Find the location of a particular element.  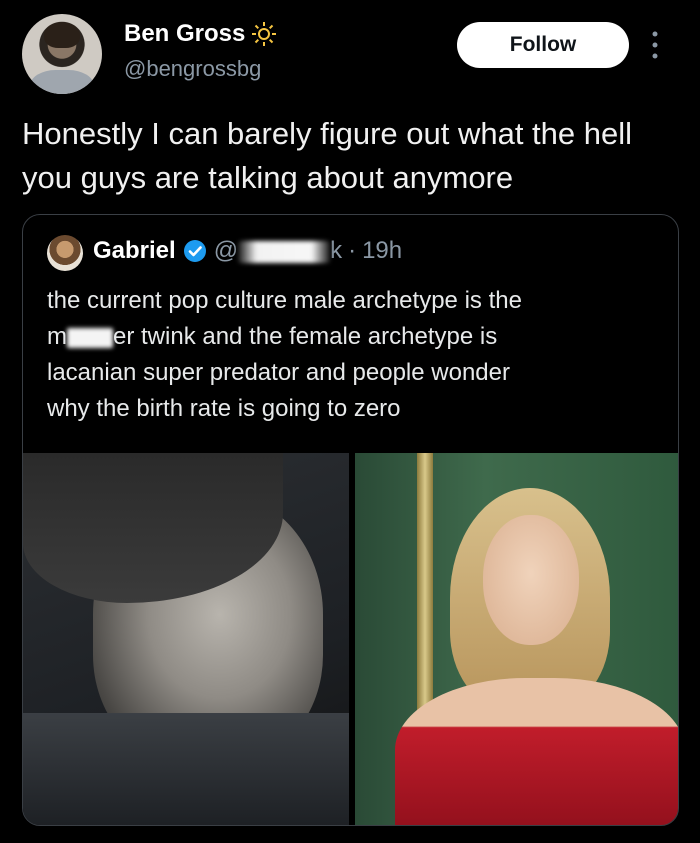

sun-icon is located at coordinates (264, 34).